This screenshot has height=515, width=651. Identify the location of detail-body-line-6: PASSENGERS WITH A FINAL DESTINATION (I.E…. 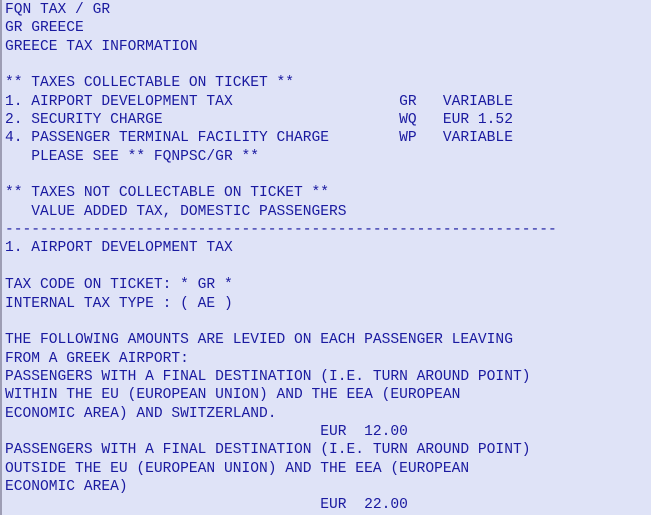
(268, 450).